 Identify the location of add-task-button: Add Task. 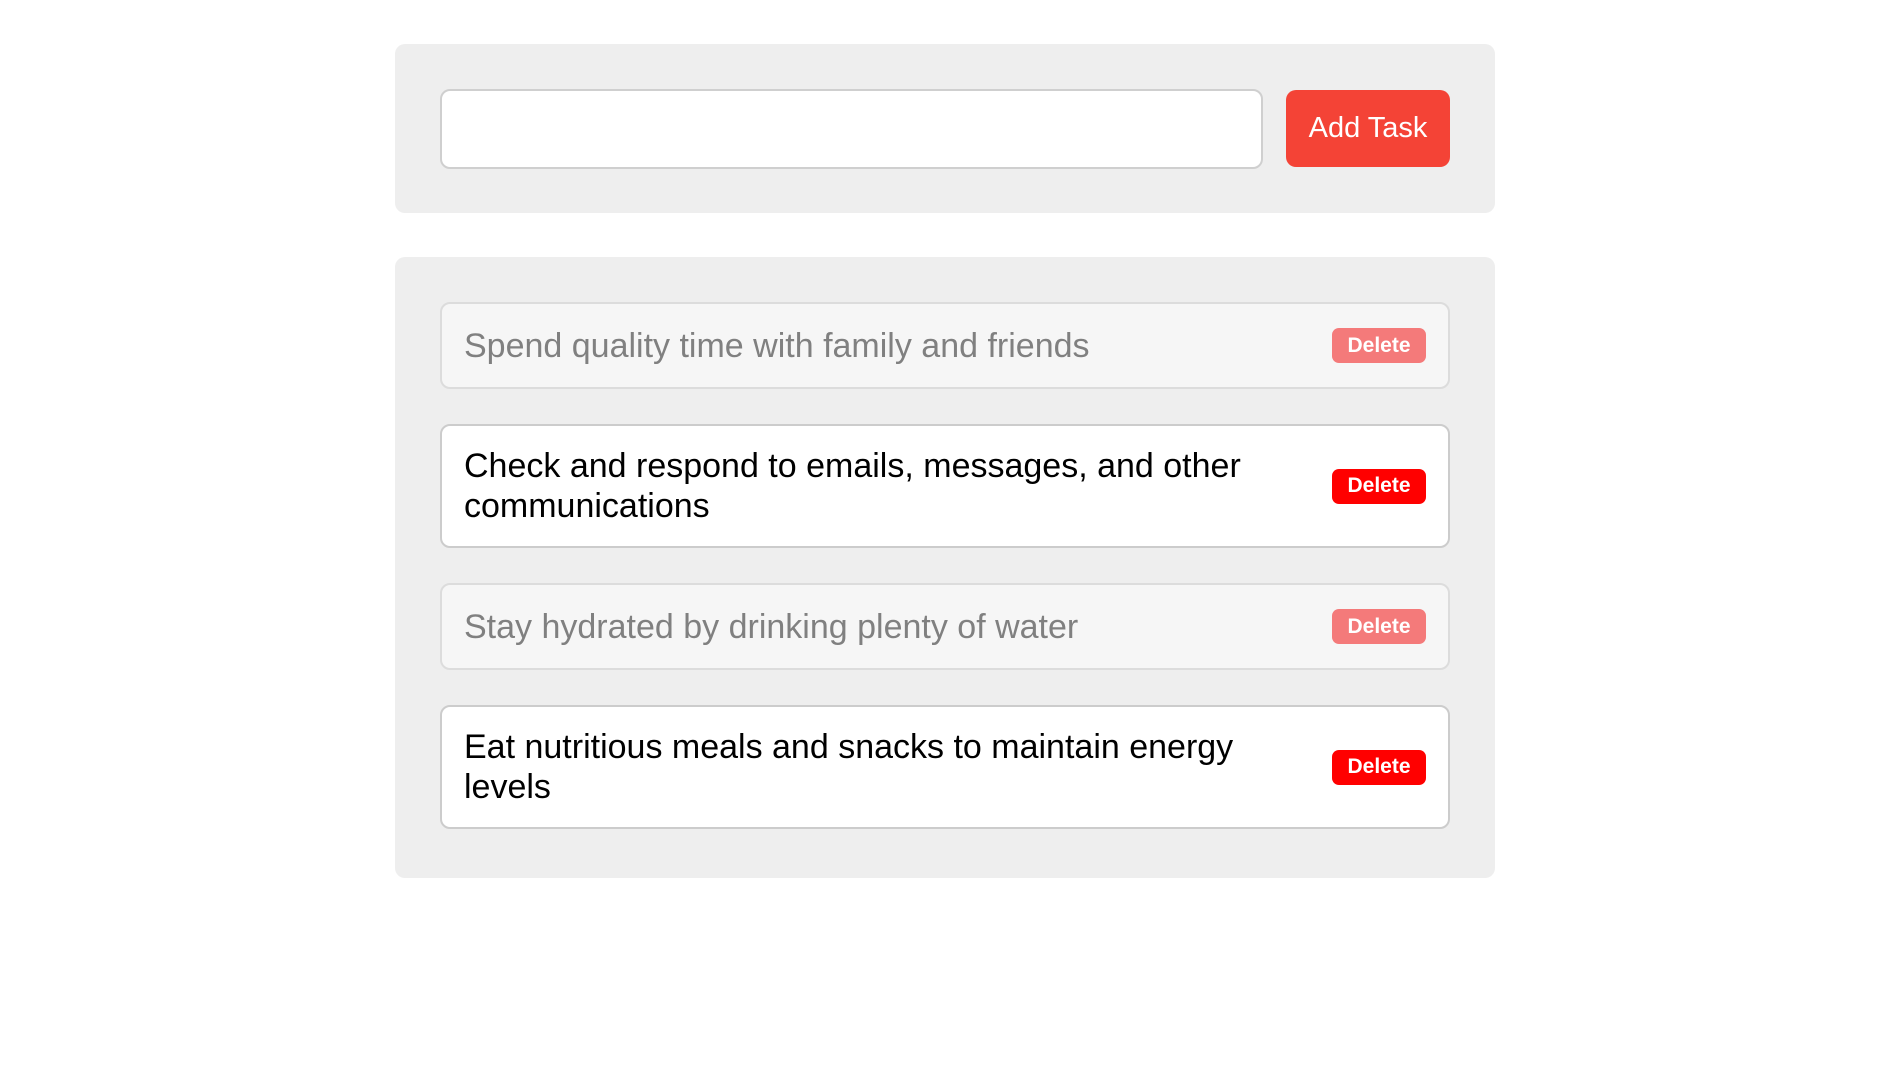
(1368, 128).